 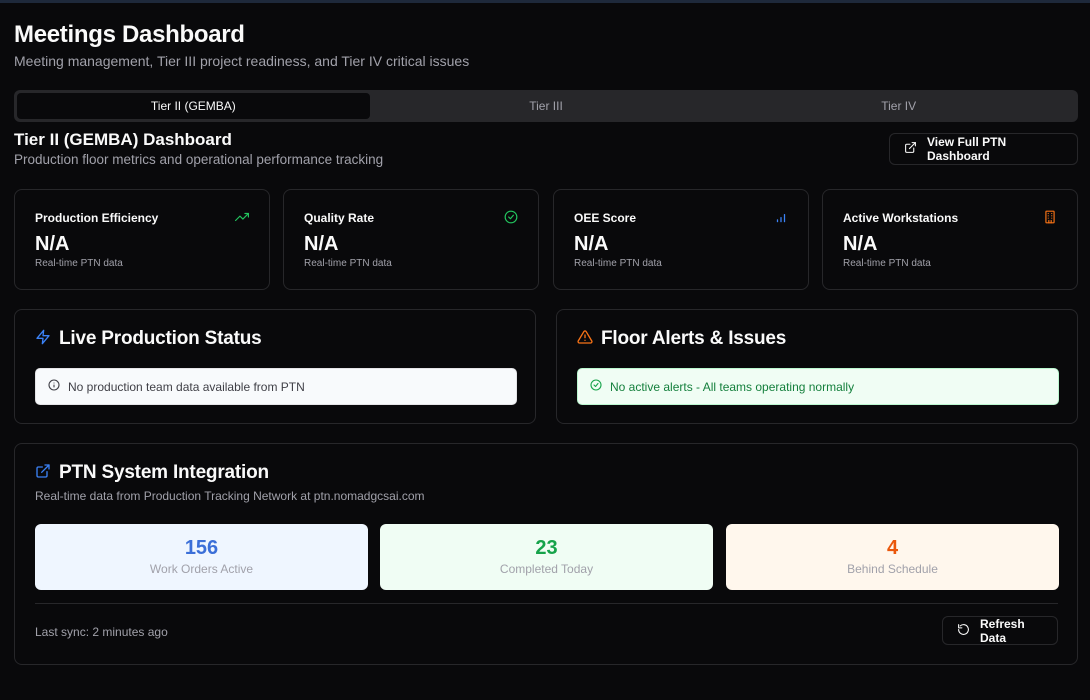 I want to click on panel-header: PTN System Integration, so click(x=152, y=473).